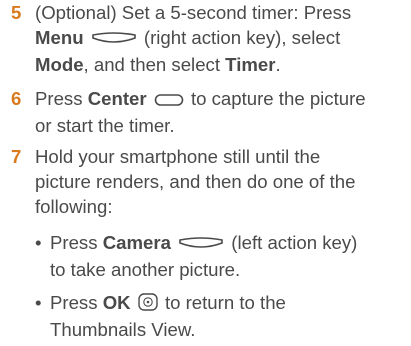  Describe the element at coordinates (116, 302) in the screenshot. I see `ok-key-label: OK` at that location.